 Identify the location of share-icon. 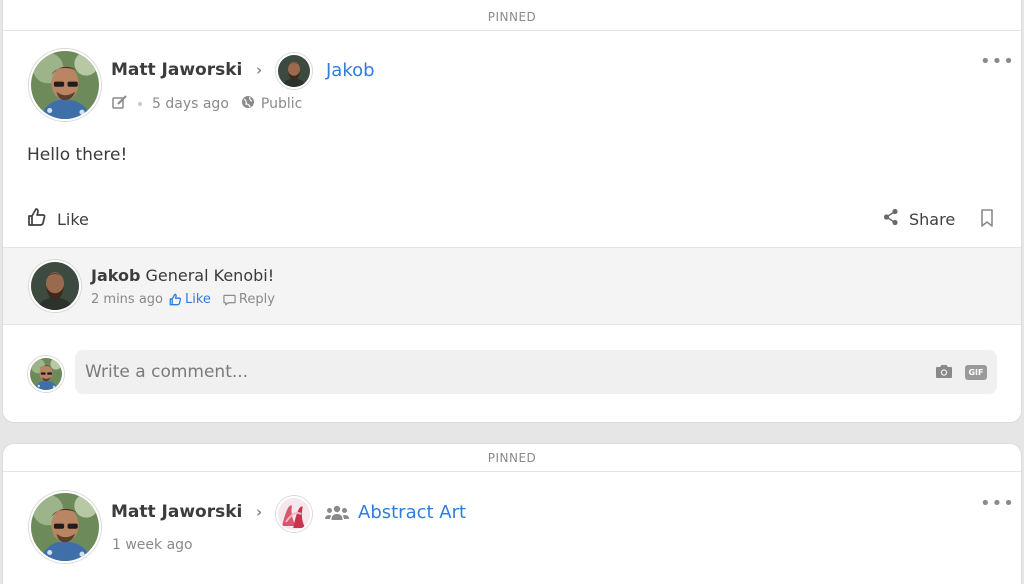
(891, 219).